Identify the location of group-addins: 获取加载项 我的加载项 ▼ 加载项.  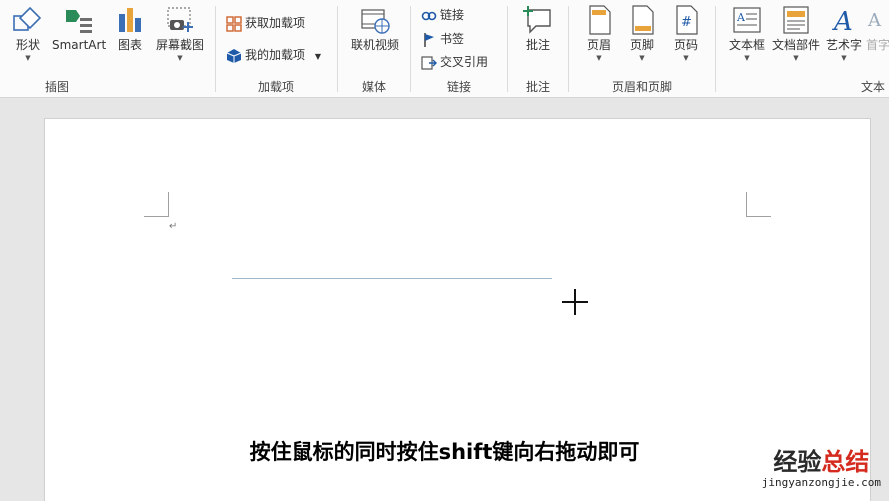
(276, 48).